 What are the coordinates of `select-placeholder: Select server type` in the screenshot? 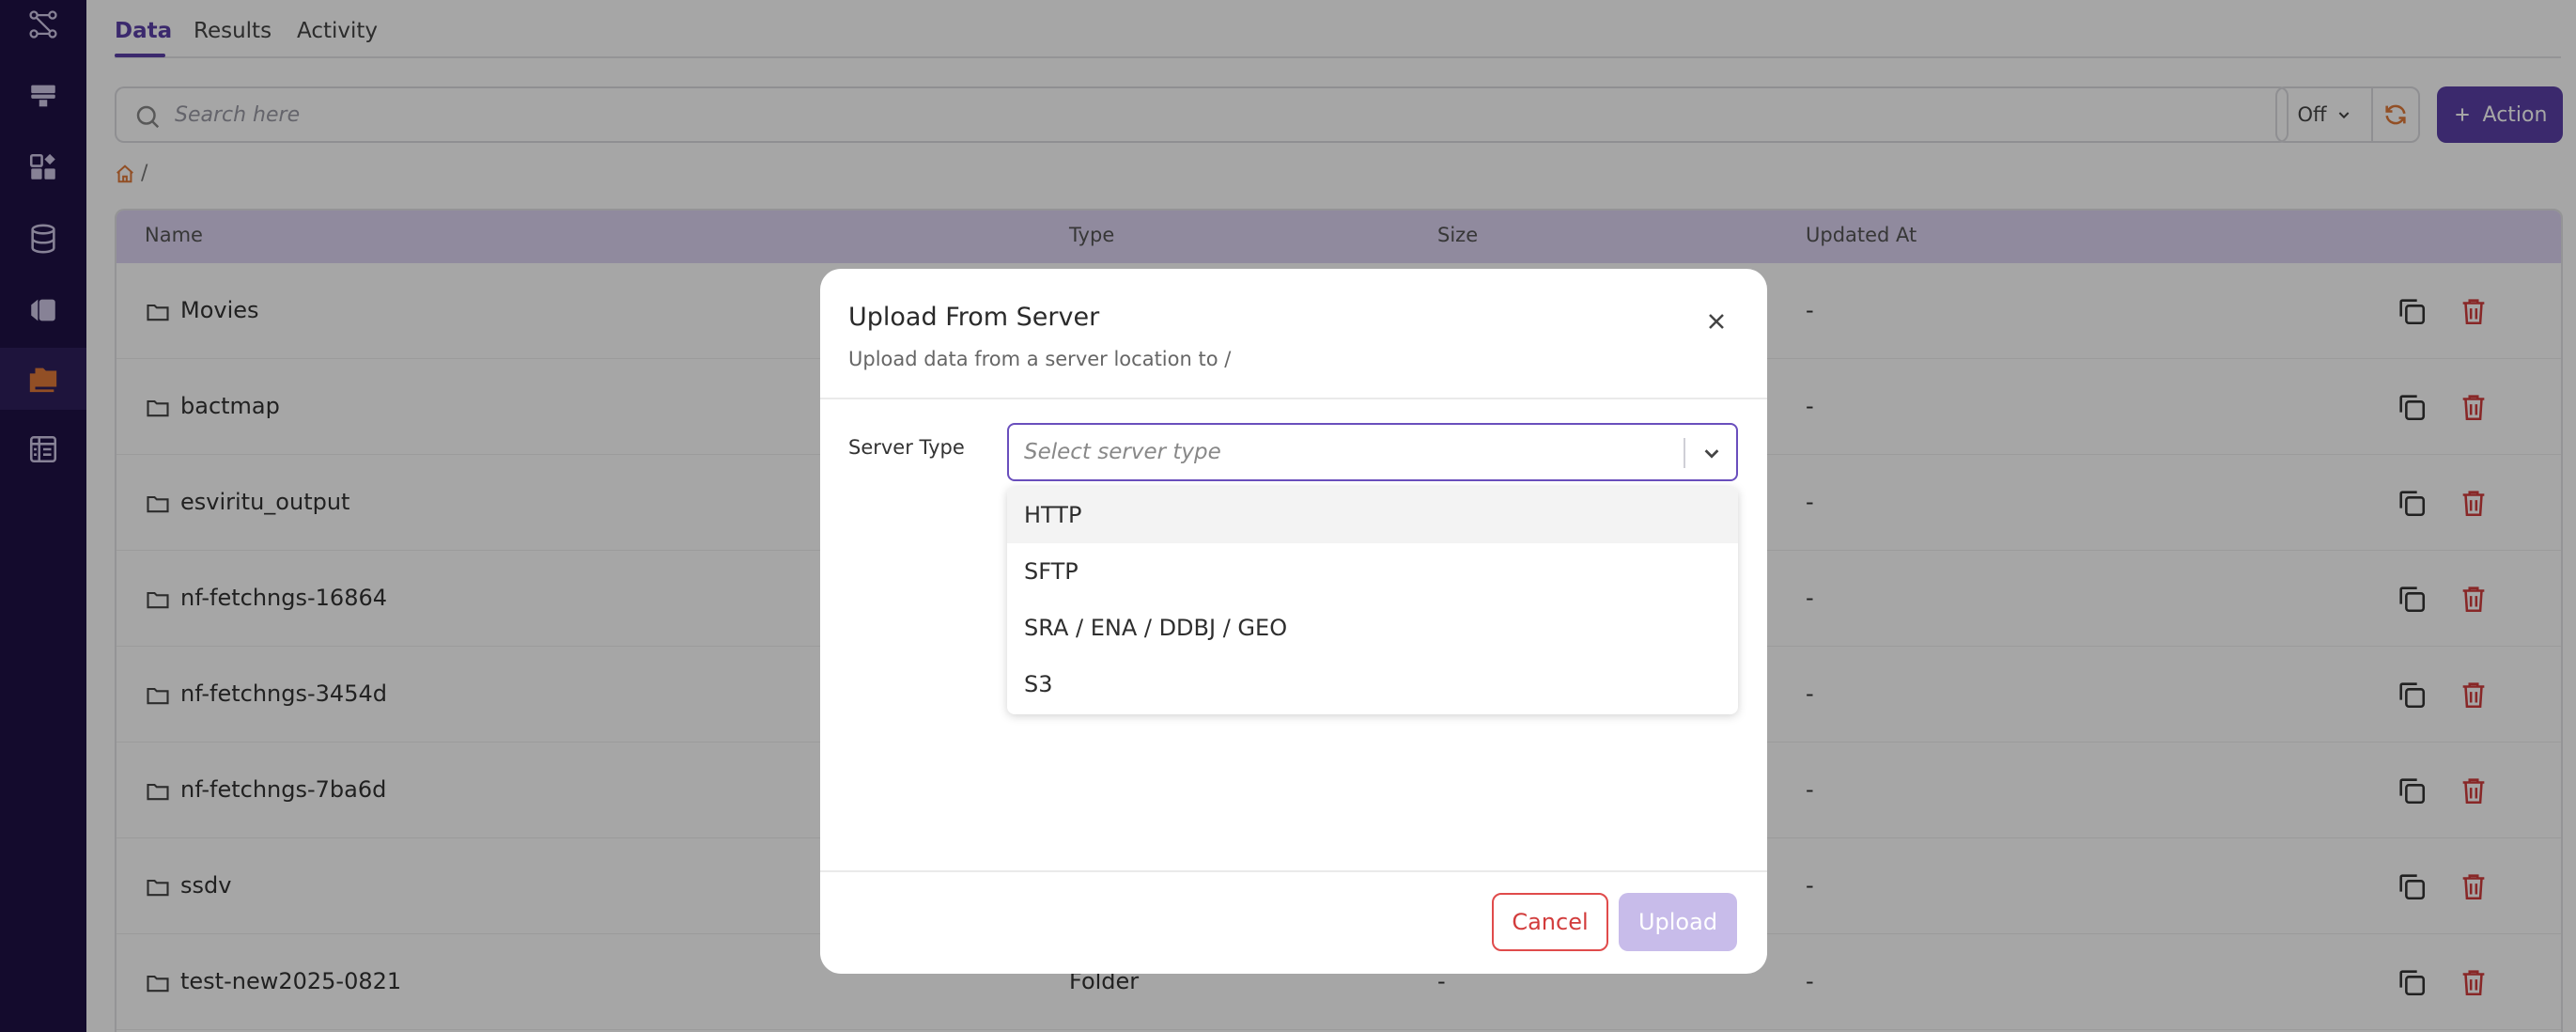 It's located at (1122, 452).